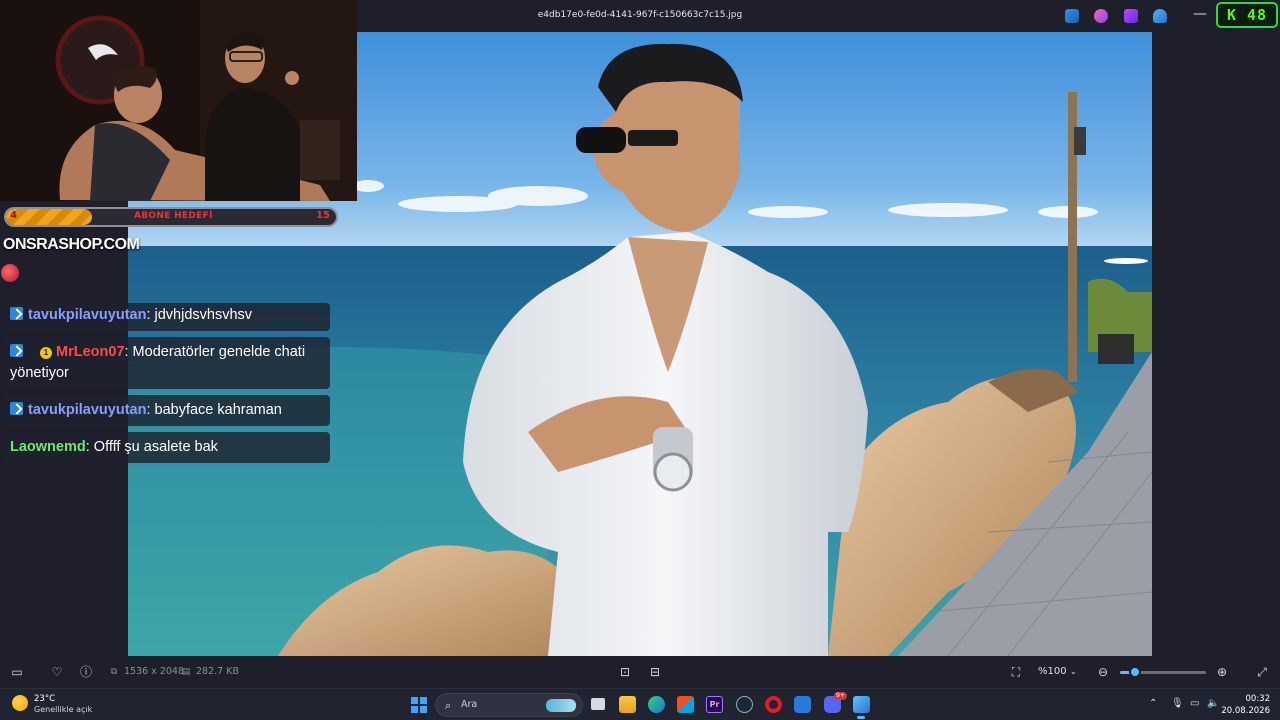 This screenshot has width=1280, height=720. I want to click on search-highlight-icon, so click(561, 705).